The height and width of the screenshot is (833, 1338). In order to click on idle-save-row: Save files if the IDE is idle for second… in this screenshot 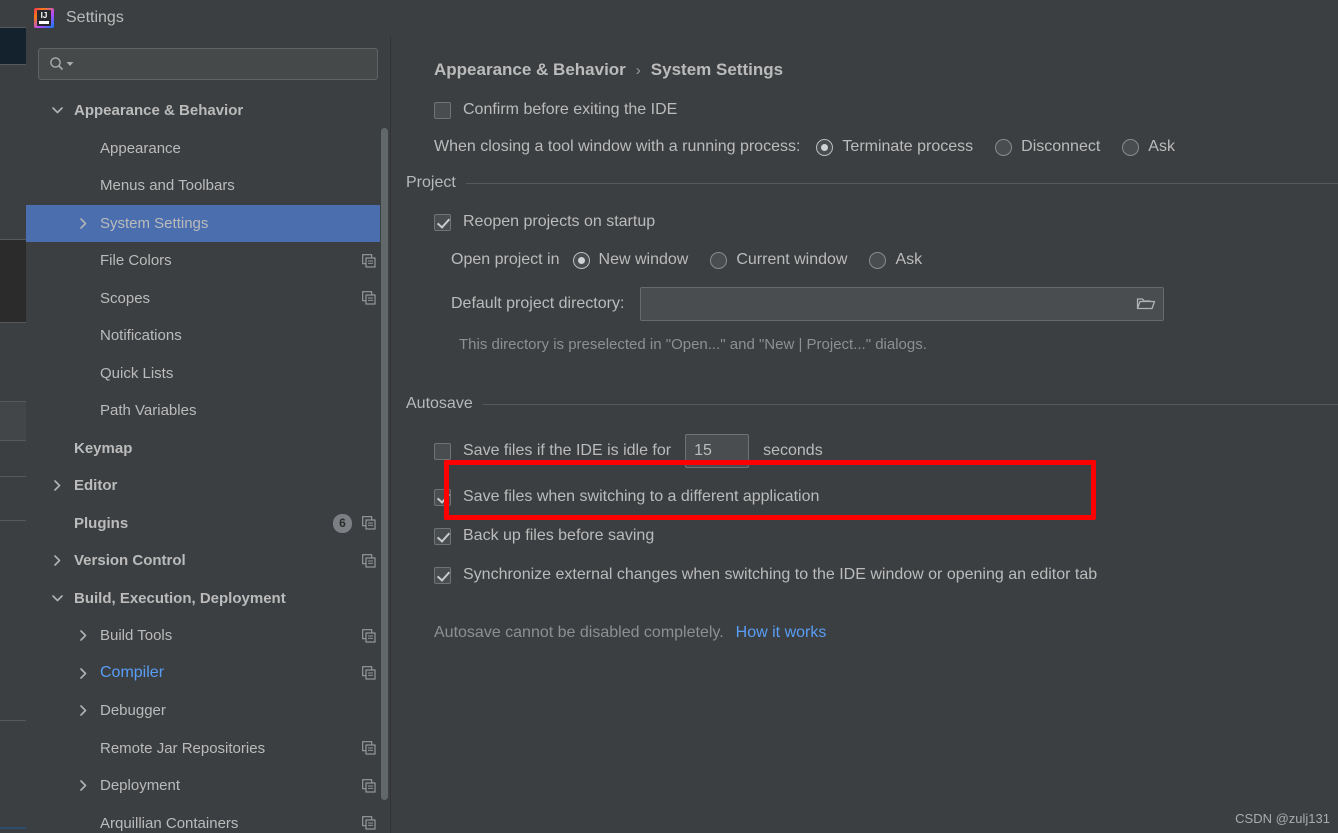, I will do `click(864, 451)`.